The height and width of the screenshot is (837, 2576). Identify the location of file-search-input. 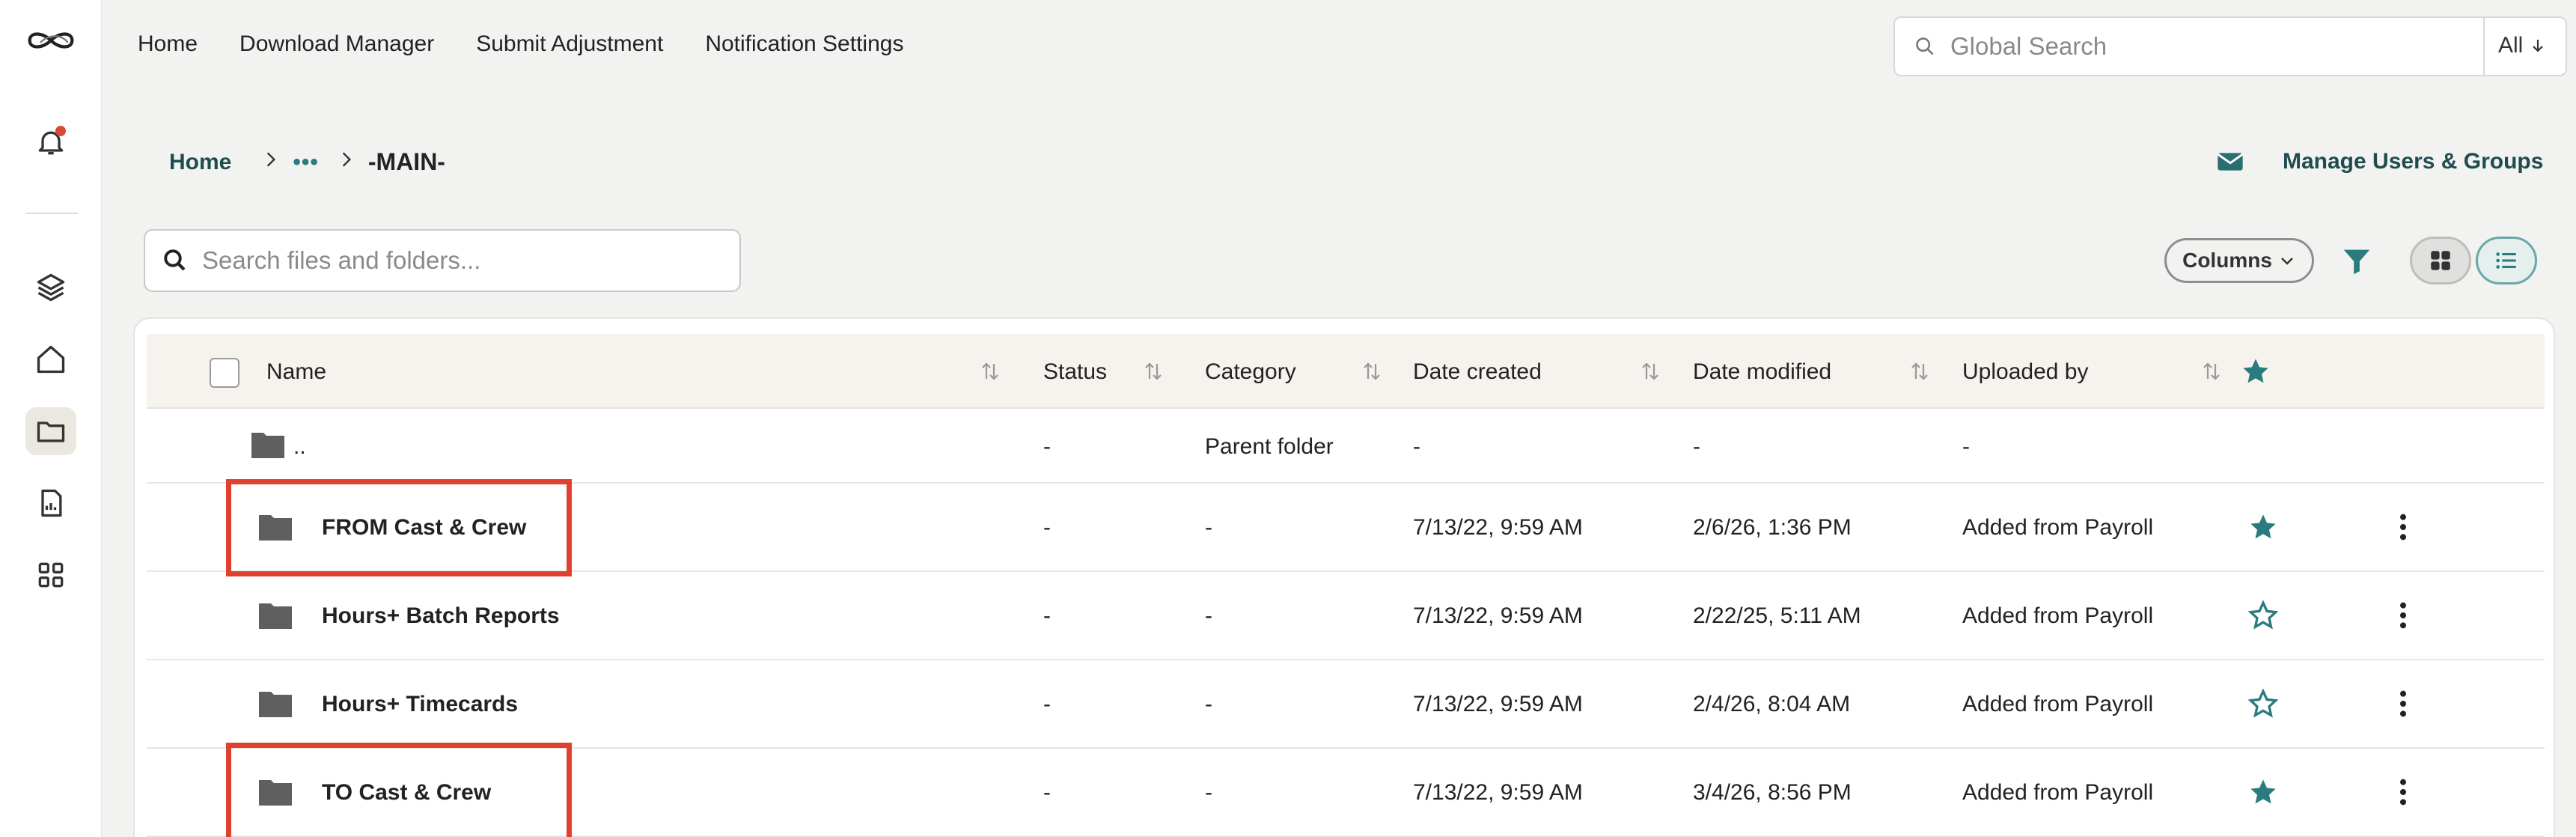
(464, 260).